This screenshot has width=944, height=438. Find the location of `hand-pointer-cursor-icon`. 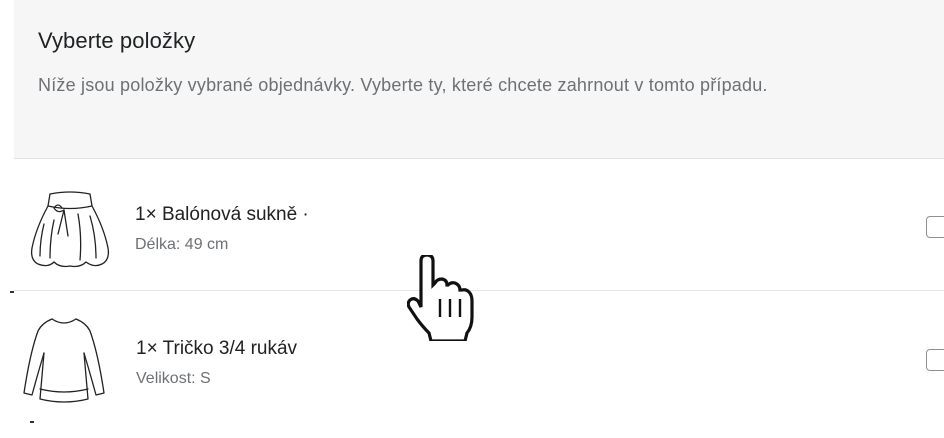

hand-pointer-cursor-icon is located at coordinates (440, 298).